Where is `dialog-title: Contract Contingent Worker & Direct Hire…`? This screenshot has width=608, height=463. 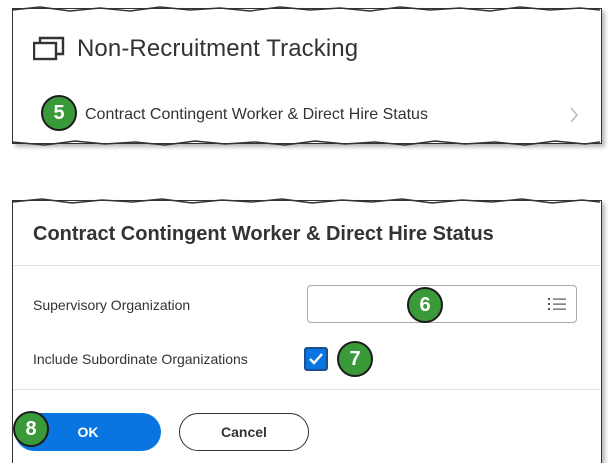
dialog-title: Contract Contingent Worker & Direct Hire… is located at coordinates (263, 234).